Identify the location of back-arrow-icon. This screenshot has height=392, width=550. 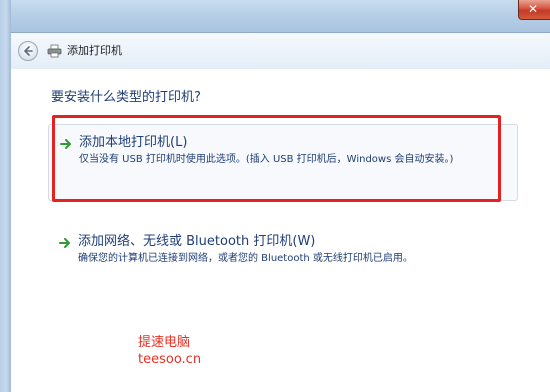
(28, 51).